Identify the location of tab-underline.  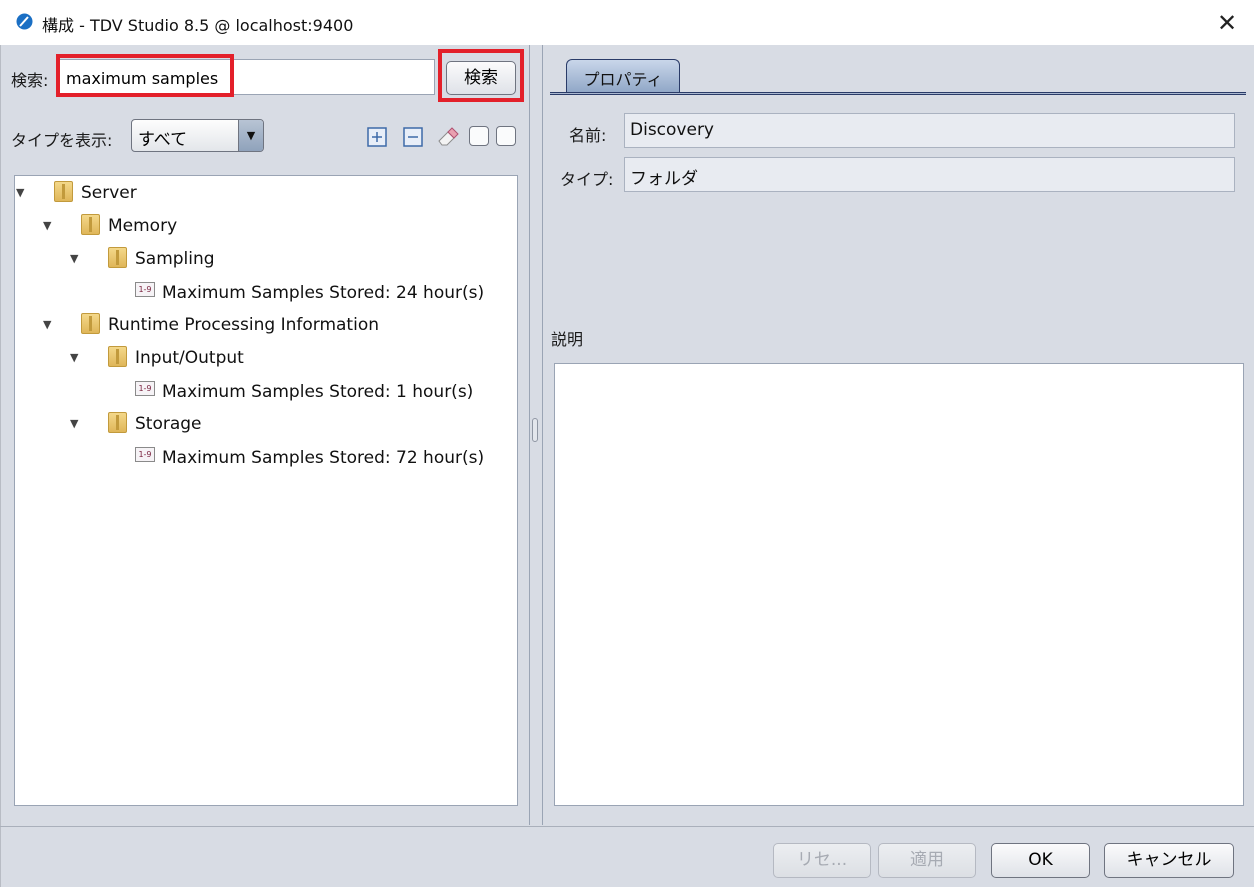
(898, 93).